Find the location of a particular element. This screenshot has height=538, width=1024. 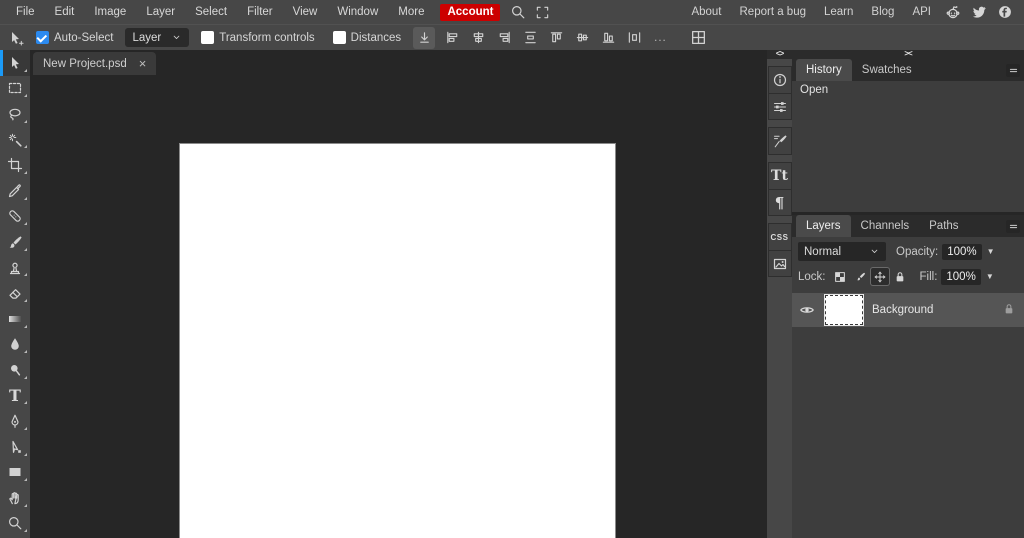

visibility-toggle is located at coordinates (807, 310).